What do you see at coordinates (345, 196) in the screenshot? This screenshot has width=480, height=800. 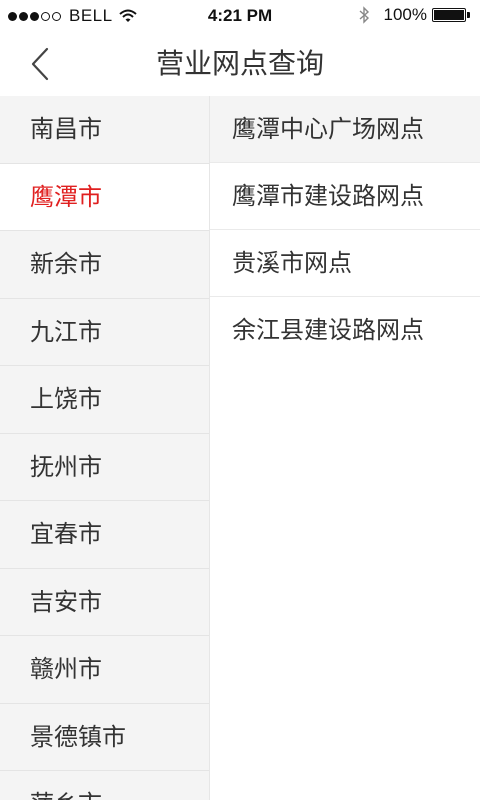 I see `branch-item: 鹰潭市建设路网点` at bounding box center [345, 196].